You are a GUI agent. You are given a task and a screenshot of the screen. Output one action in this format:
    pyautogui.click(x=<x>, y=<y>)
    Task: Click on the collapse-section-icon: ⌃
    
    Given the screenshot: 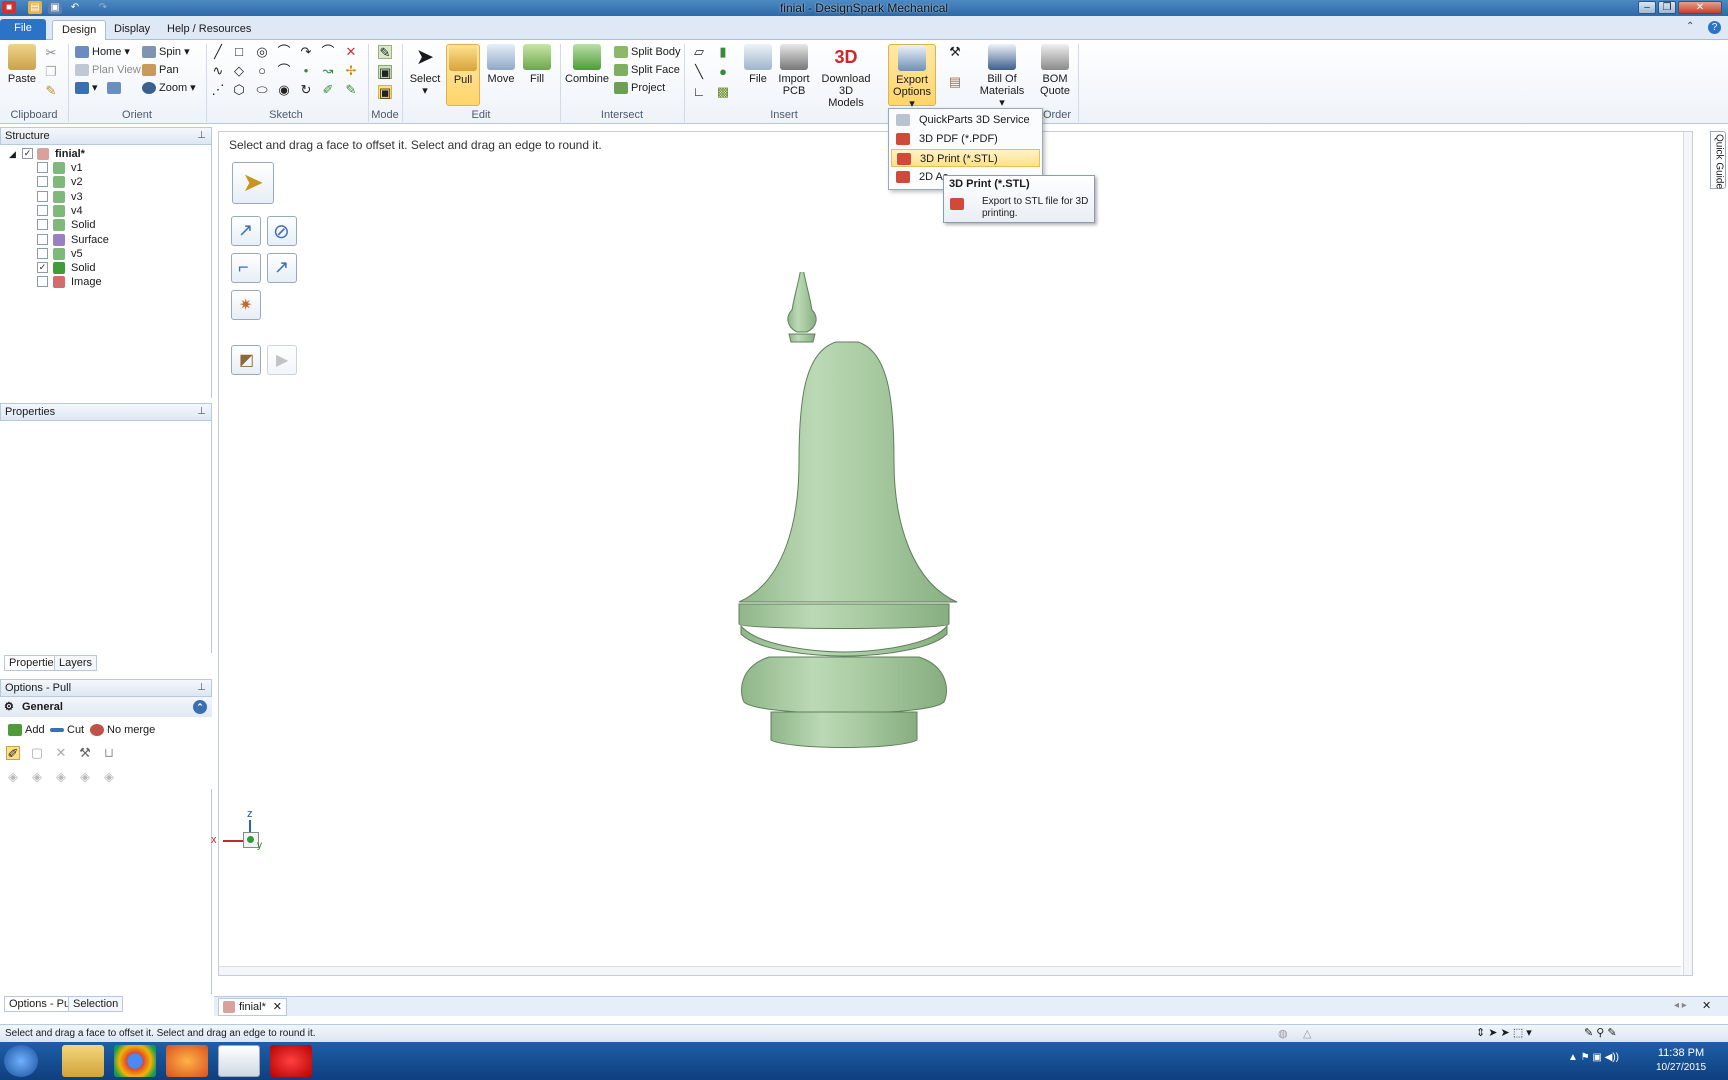 What is the action you would take?
    pyautogui.click(x=200, y=707)
    